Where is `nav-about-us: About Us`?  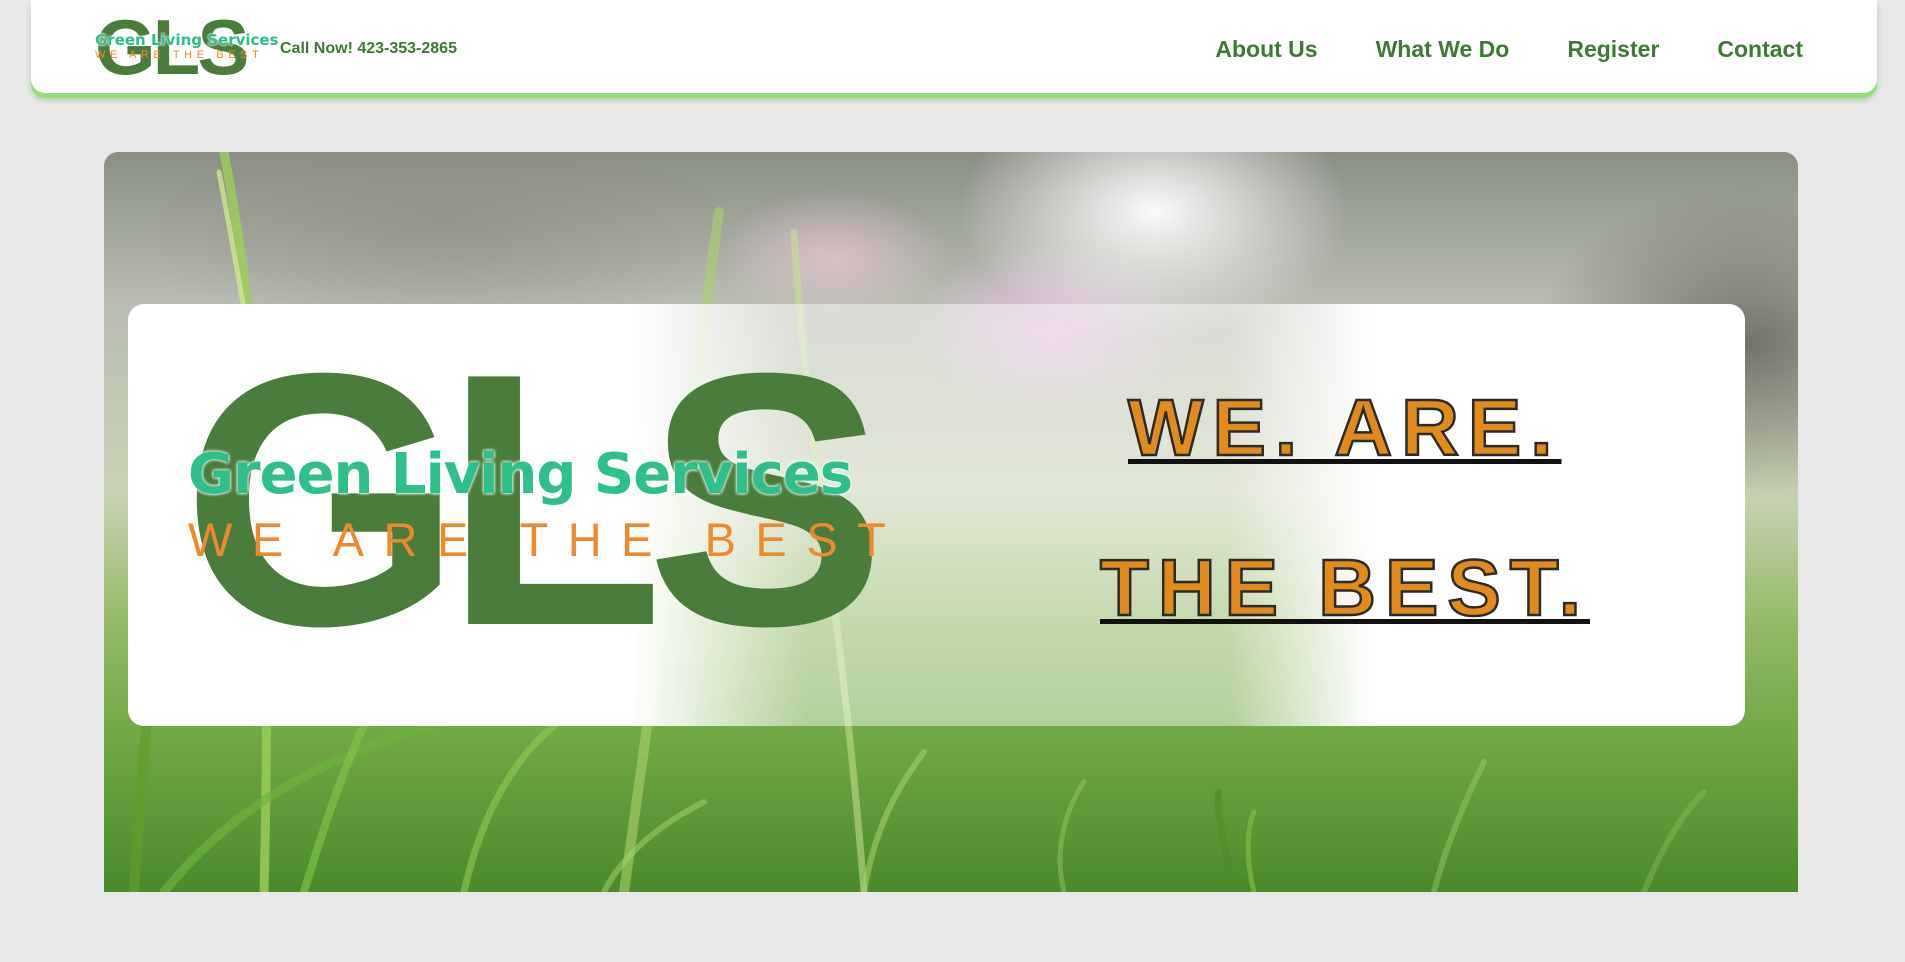
nav-about-us: About Us is located at coordinates (1266, 49).